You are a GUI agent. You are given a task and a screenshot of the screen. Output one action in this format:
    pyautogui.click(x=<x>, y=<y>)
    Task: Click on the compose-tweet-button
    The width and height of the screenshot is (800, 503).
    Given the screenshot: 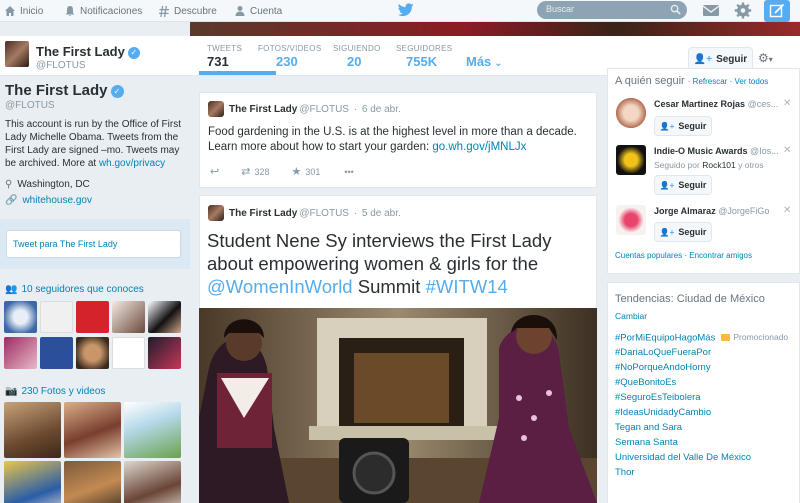 What is the action you would take?
    pyautogui.click(x=777, y=11)
    